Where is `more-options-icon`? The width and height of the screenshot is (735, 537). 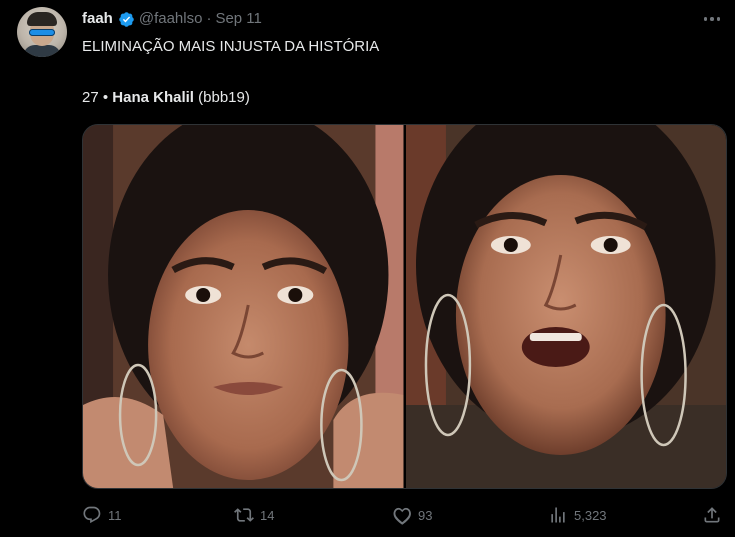
more-options-icon is located at coordinates (711, 19).